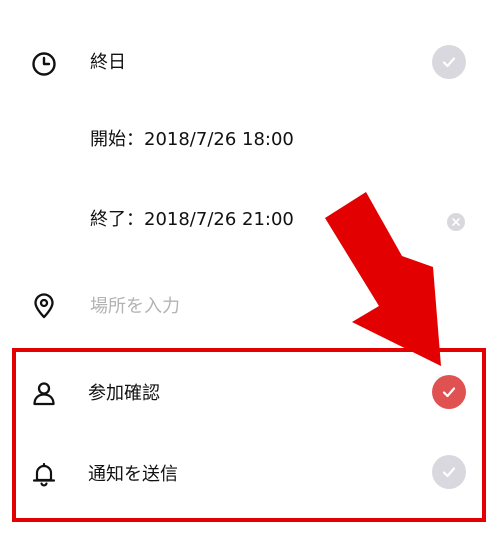 The height and width of the screenshot is (550, 500). I want to click on clear-x-icon, so click(456, 222).